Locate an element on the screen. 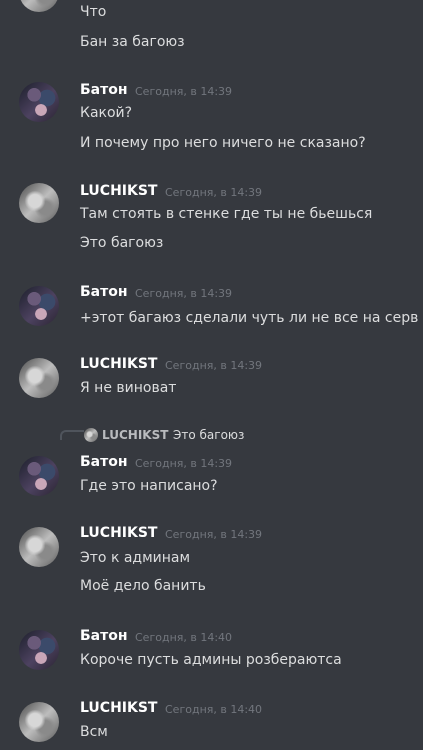 The width and height of the screenshot is (423, 750). message-text: Всм is located at coordinates (94, 732).